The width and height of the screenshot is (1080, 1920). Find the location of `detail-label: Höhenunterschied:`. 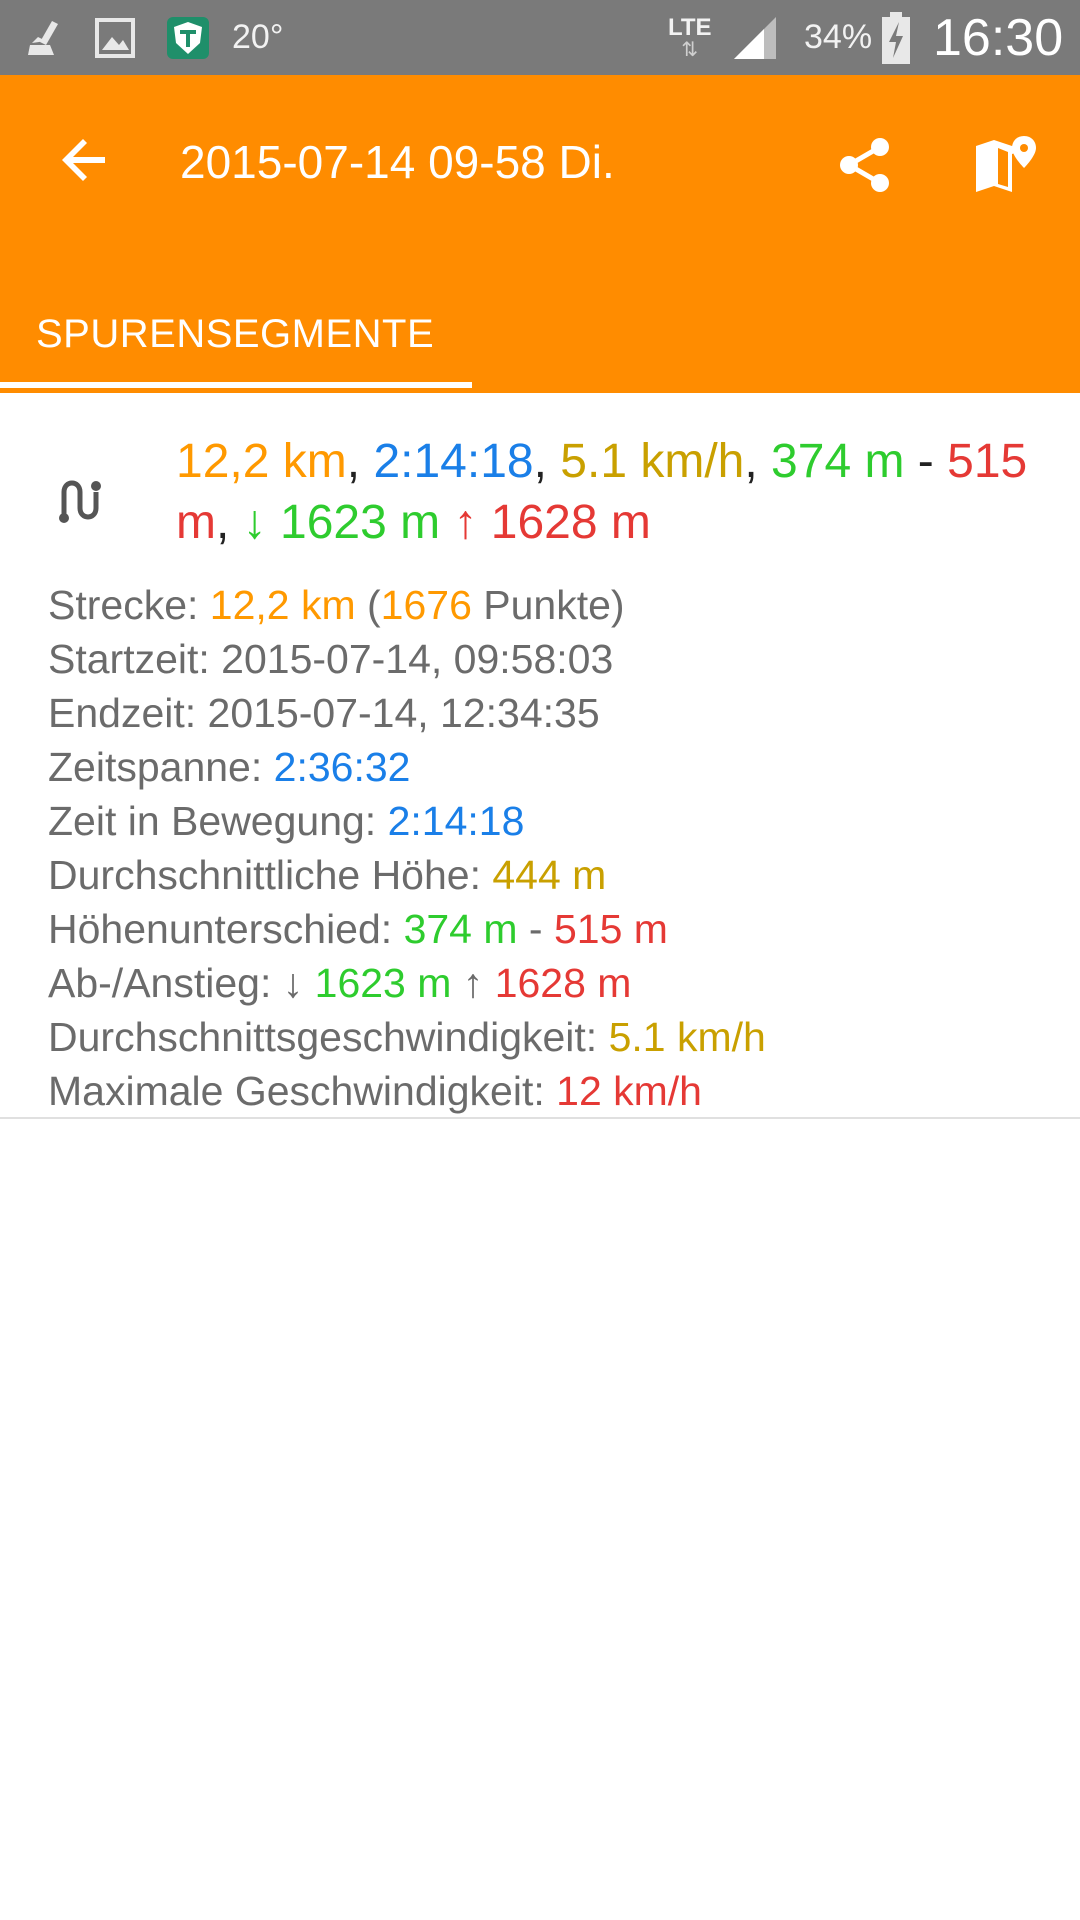

detail-label: Höhenunterschied: is located at coordinates (226, 929).